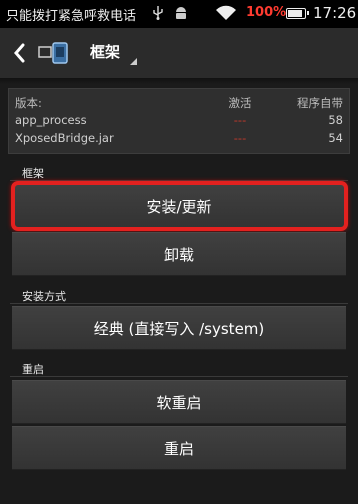 This screenshot has width=358, height=504. I want to click on battery-percent: 100%, so click(266, 12).